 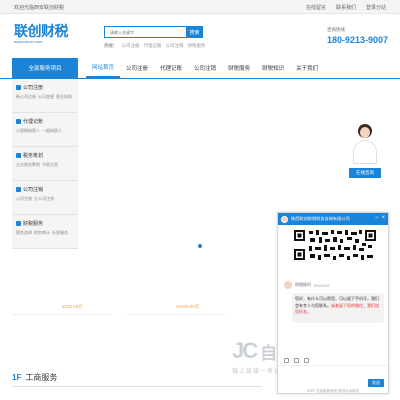 What do you see at coordinates (111, 45) in the screenshot?
I see `hot-search-label: 热搜：` at bounding box center [111, 45].